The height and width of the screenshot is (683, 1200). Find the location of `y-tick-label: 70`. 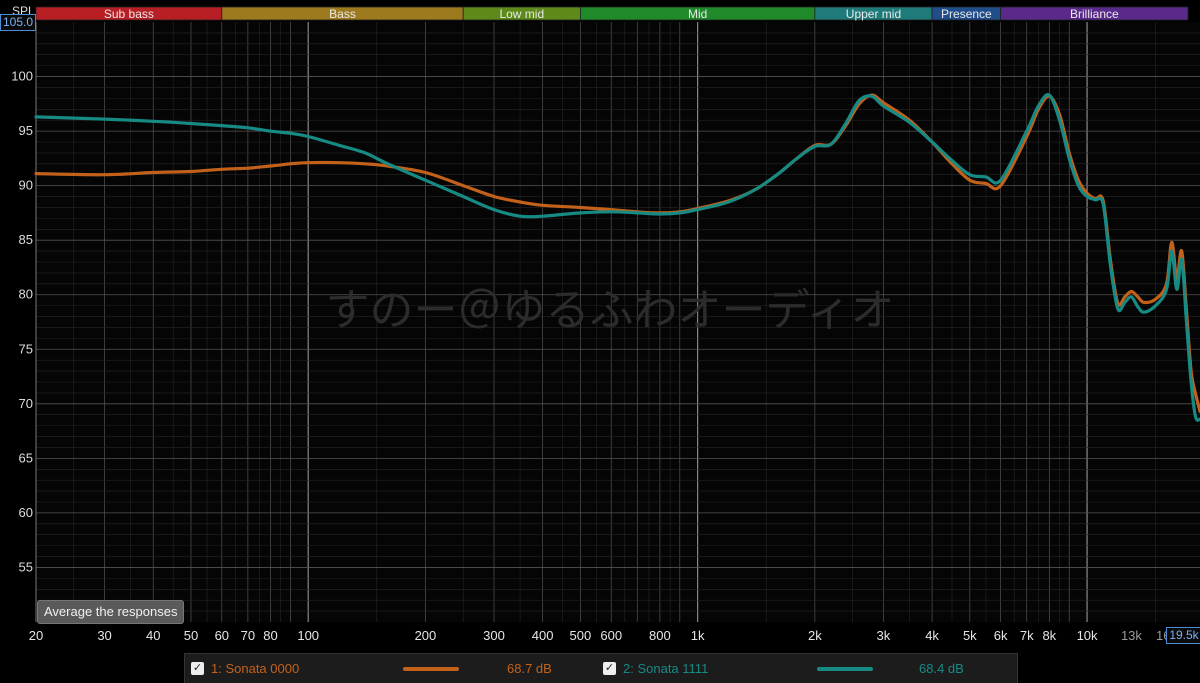

y-tick-label: 70 is located at coordinates (26, 403).